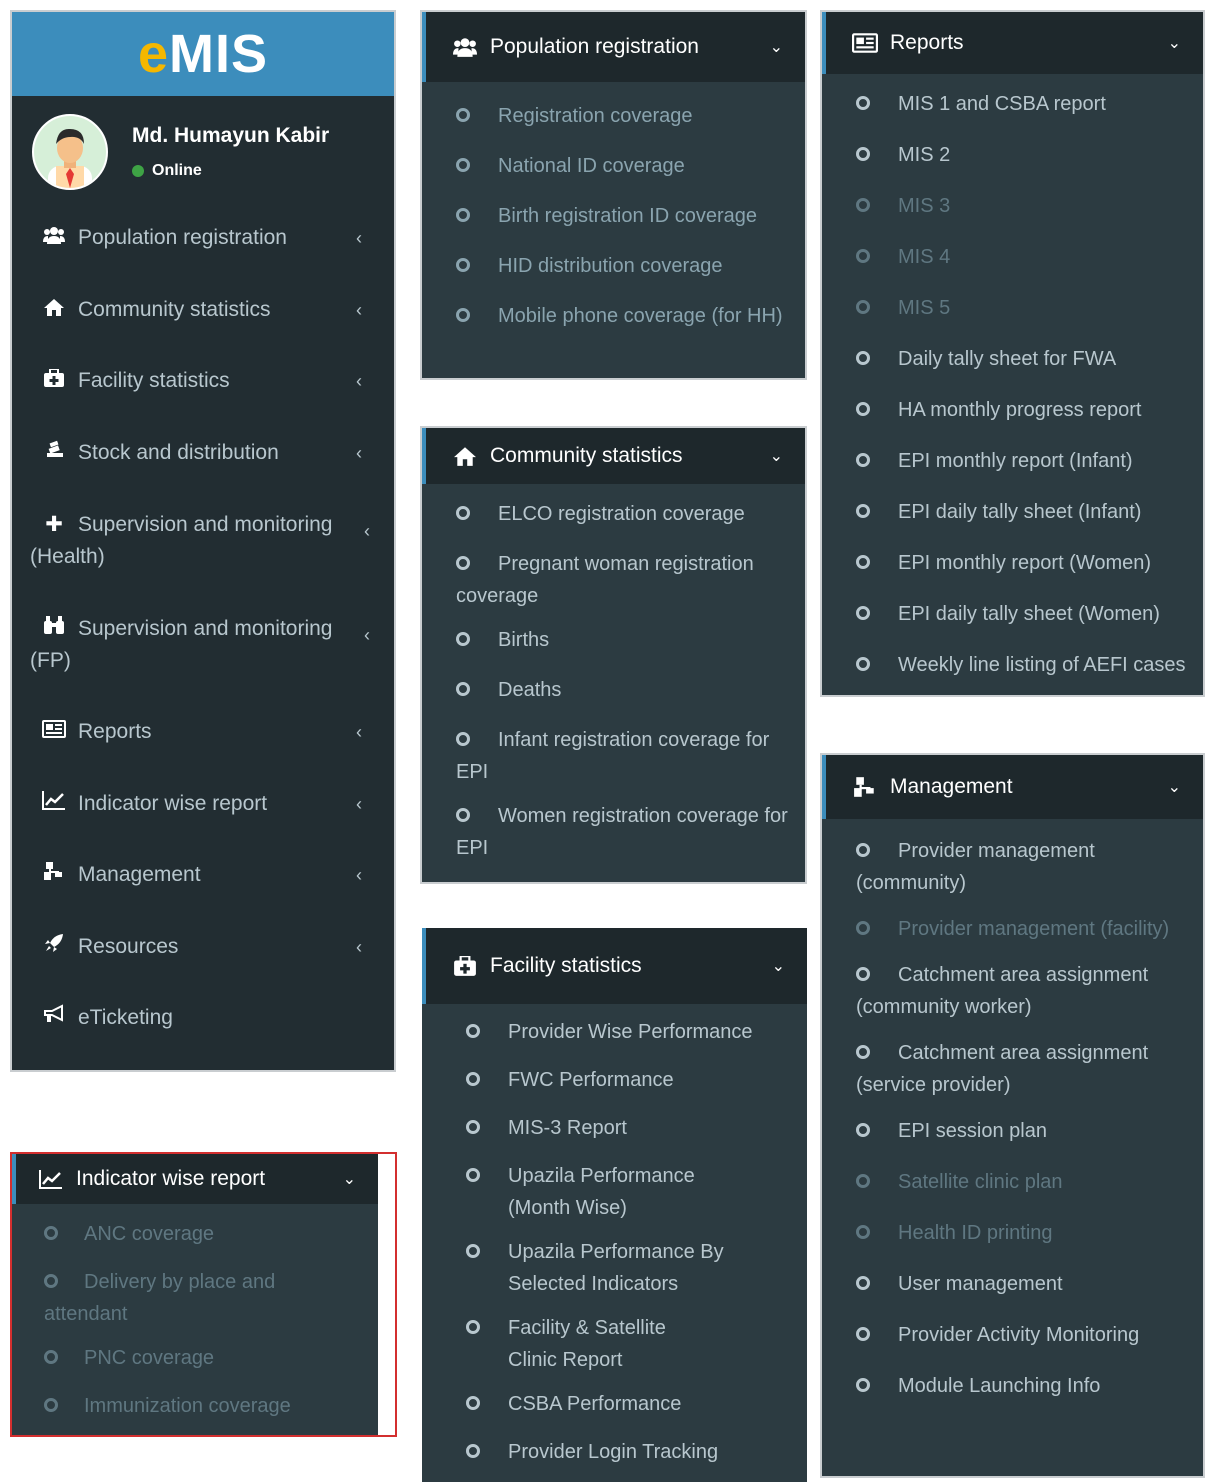 This screenshot has height=1482, width=1205. What do you see at coordinates (1012, 787) in the screenshot?
I see `management-header: Management ⌄` at bounding box center [1012, 787].